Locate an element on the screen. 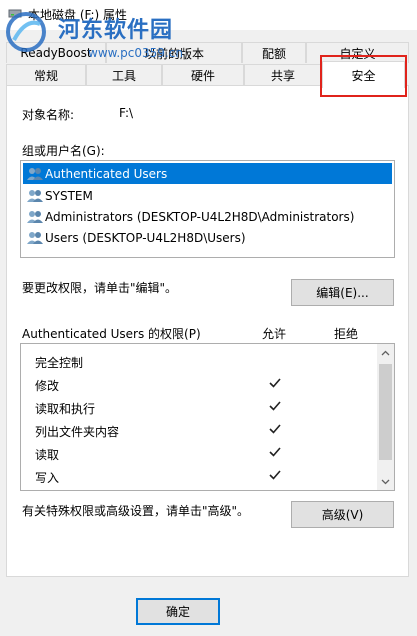  user-item-label: Users (DESKTOP-U4L2H8D\Users) is located at coordinates (145, 237).